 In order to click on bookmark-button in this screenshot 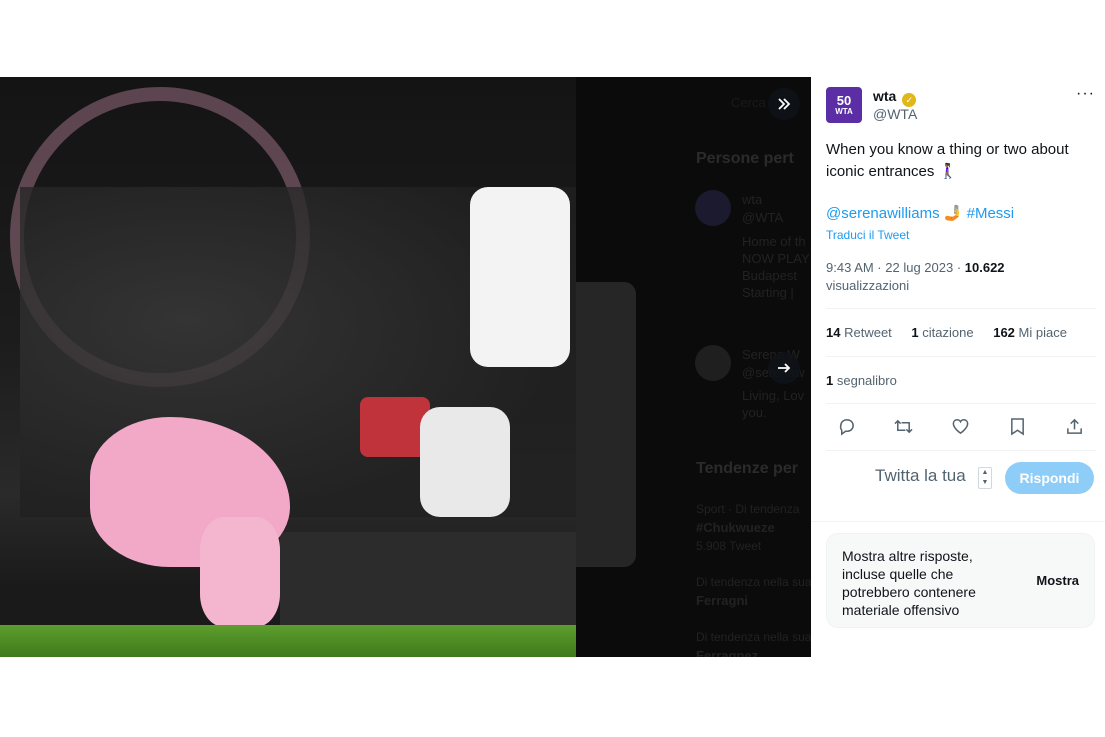, I will do `click(1017, 426)`.